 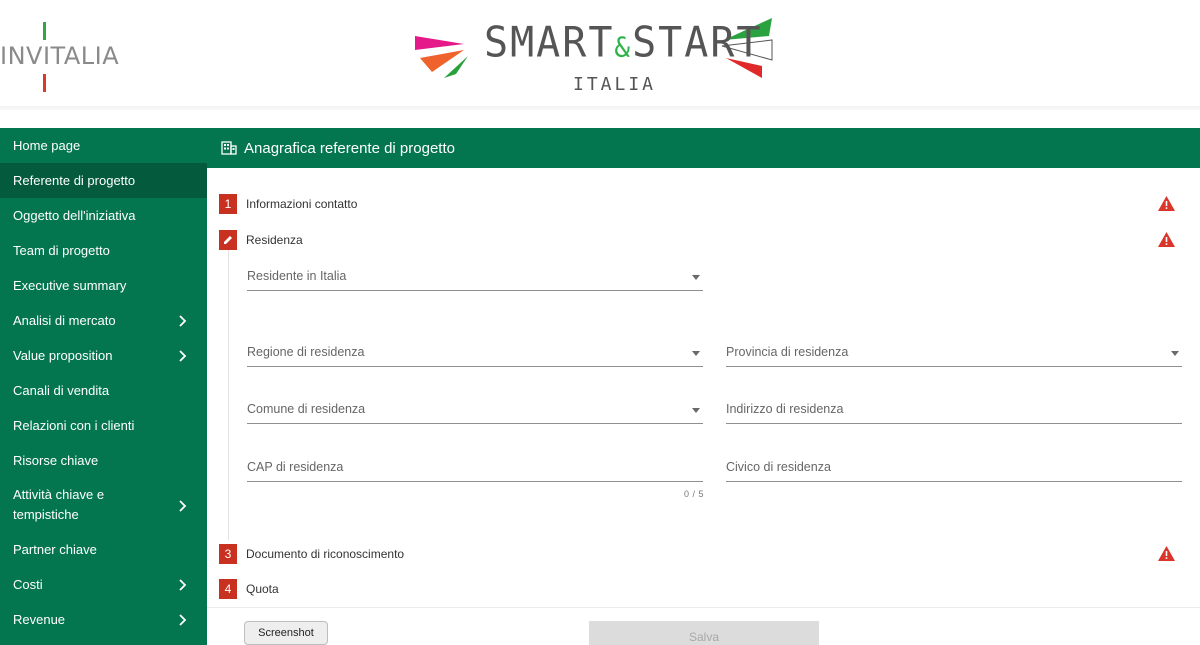 I want to click on cap-char-counter: 0 / 5, so click(x=694, y=494).